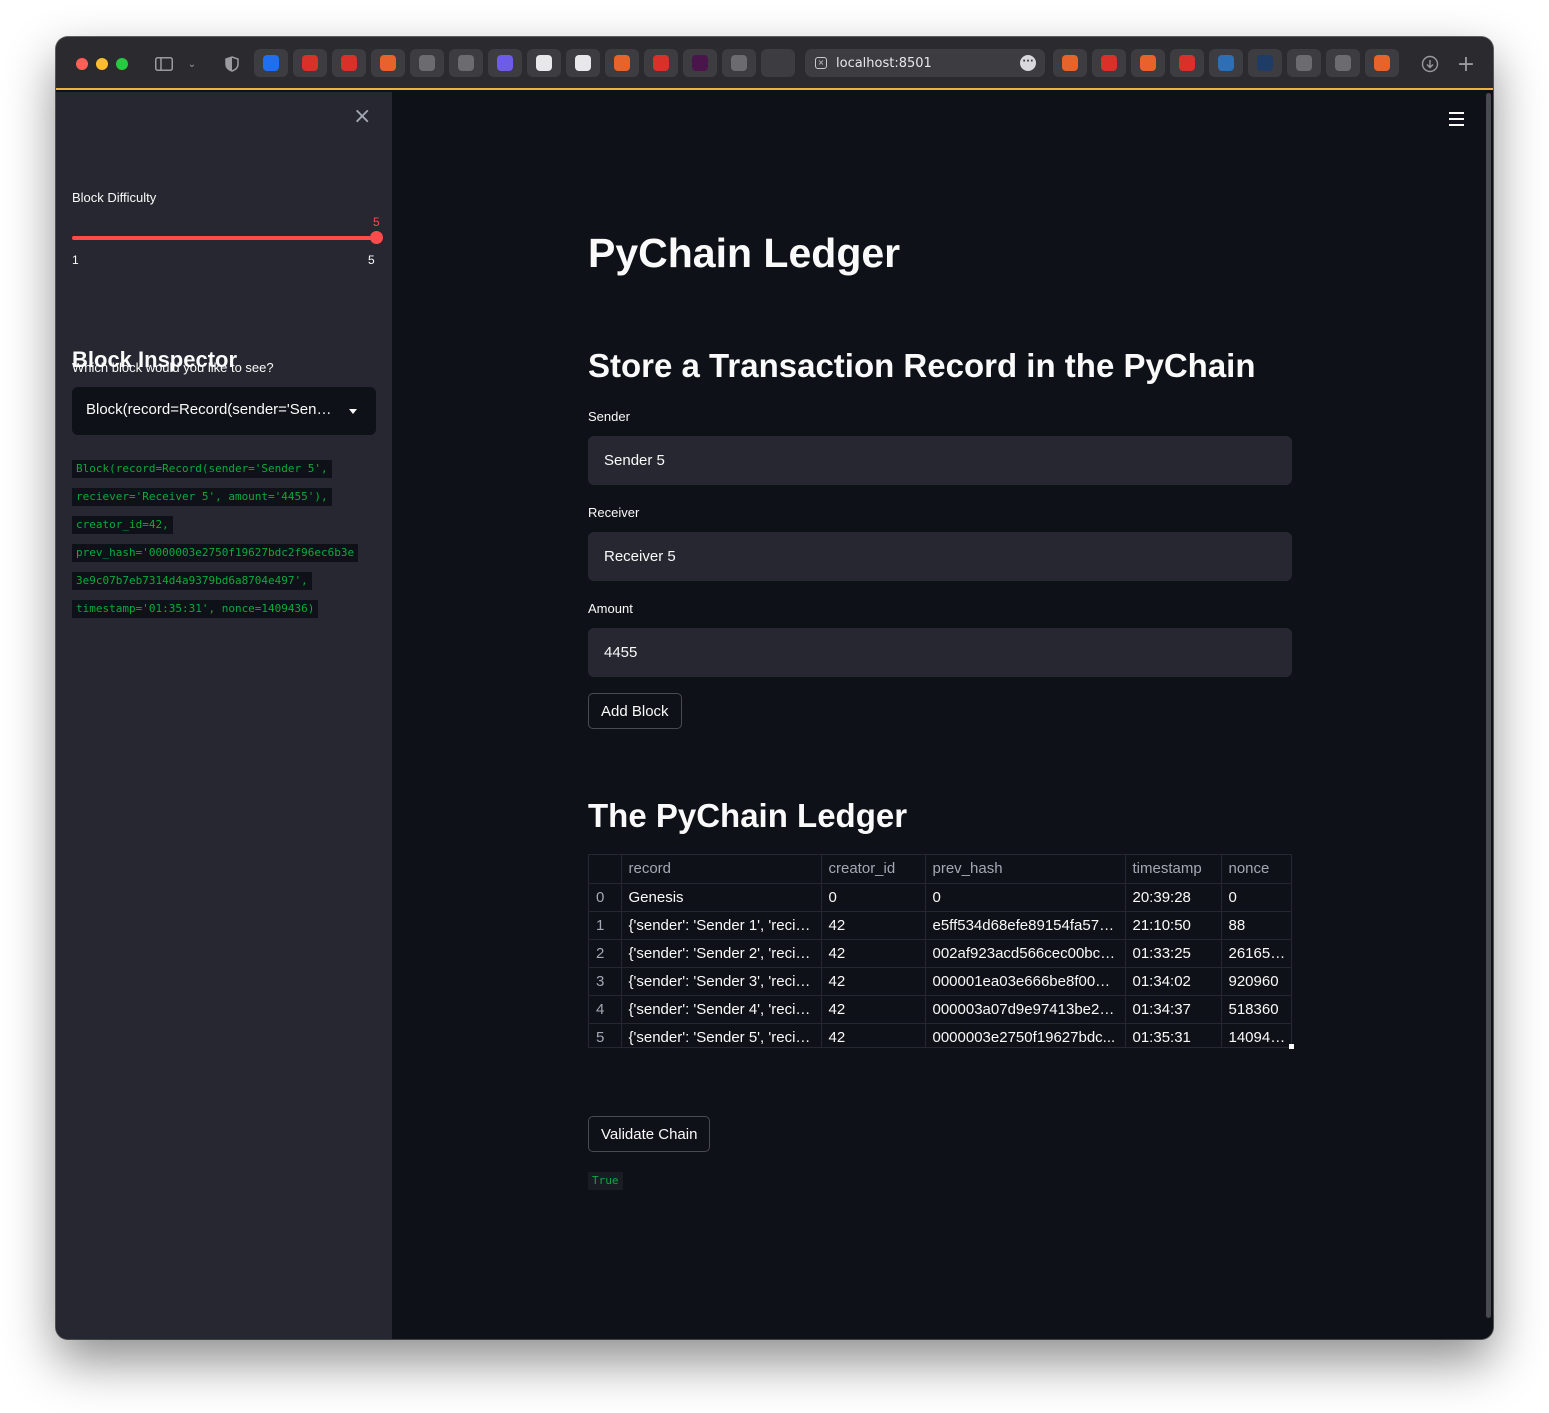 The width and height of the screenshot is (1549, 1413). I want to click on table-cell: 01:34:02, so click(1173, 981).